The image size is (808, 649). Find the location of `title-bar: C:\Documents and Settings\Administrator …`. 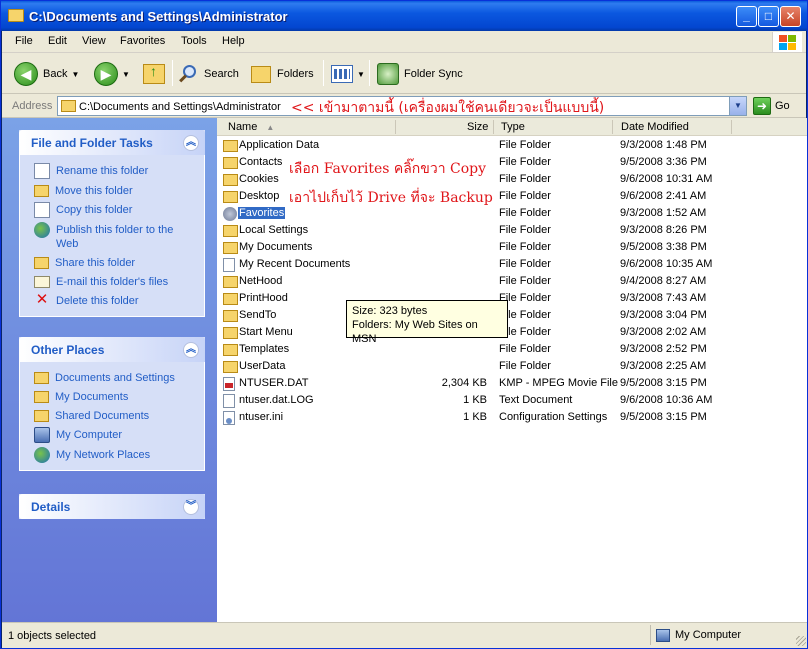

title-bar: C:\Documents and Settings\Administrator … is located at coordinates (404, 16).